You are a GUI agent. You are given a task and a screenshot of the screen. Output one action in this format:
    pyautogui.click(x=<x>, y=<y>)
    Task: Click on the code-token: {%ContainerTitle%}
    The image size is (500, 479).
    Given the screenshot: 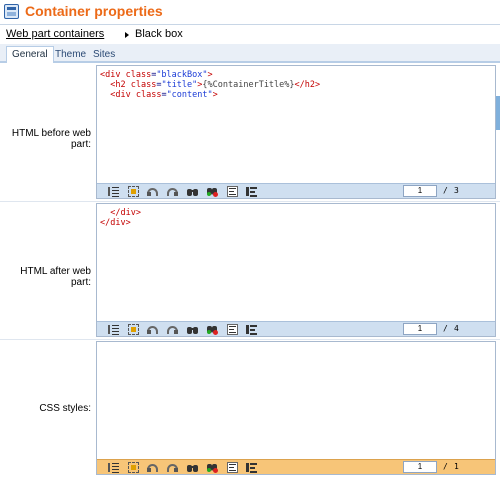 What is the action you would take?
    pyautogui.click(x=248, y=85)
    